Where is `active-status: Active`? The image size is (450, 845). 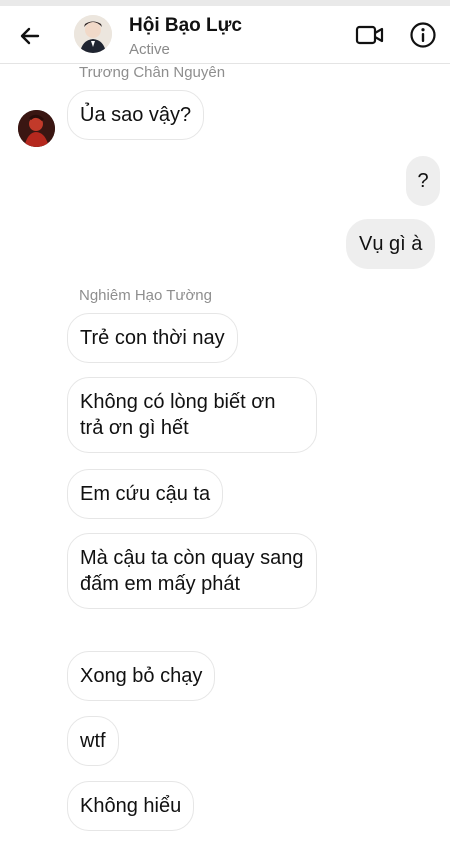
active-status: Active is located at coordinates (149, 49).